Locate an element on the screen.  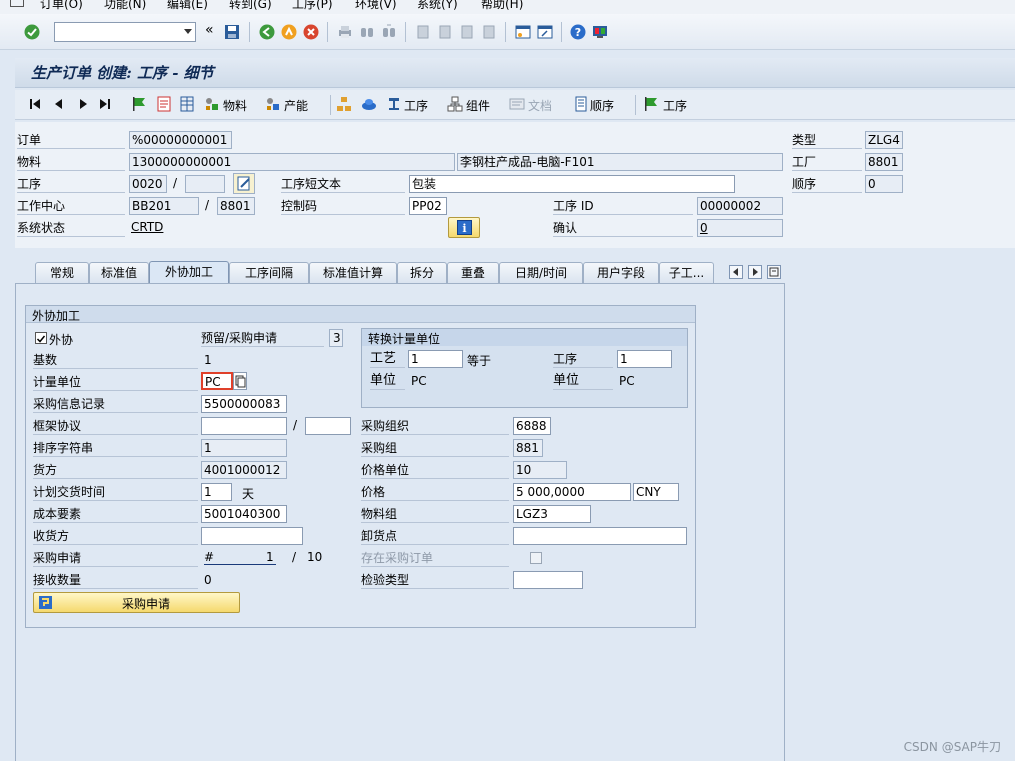
hierarchy-icon is located at coordinates (344, 104).